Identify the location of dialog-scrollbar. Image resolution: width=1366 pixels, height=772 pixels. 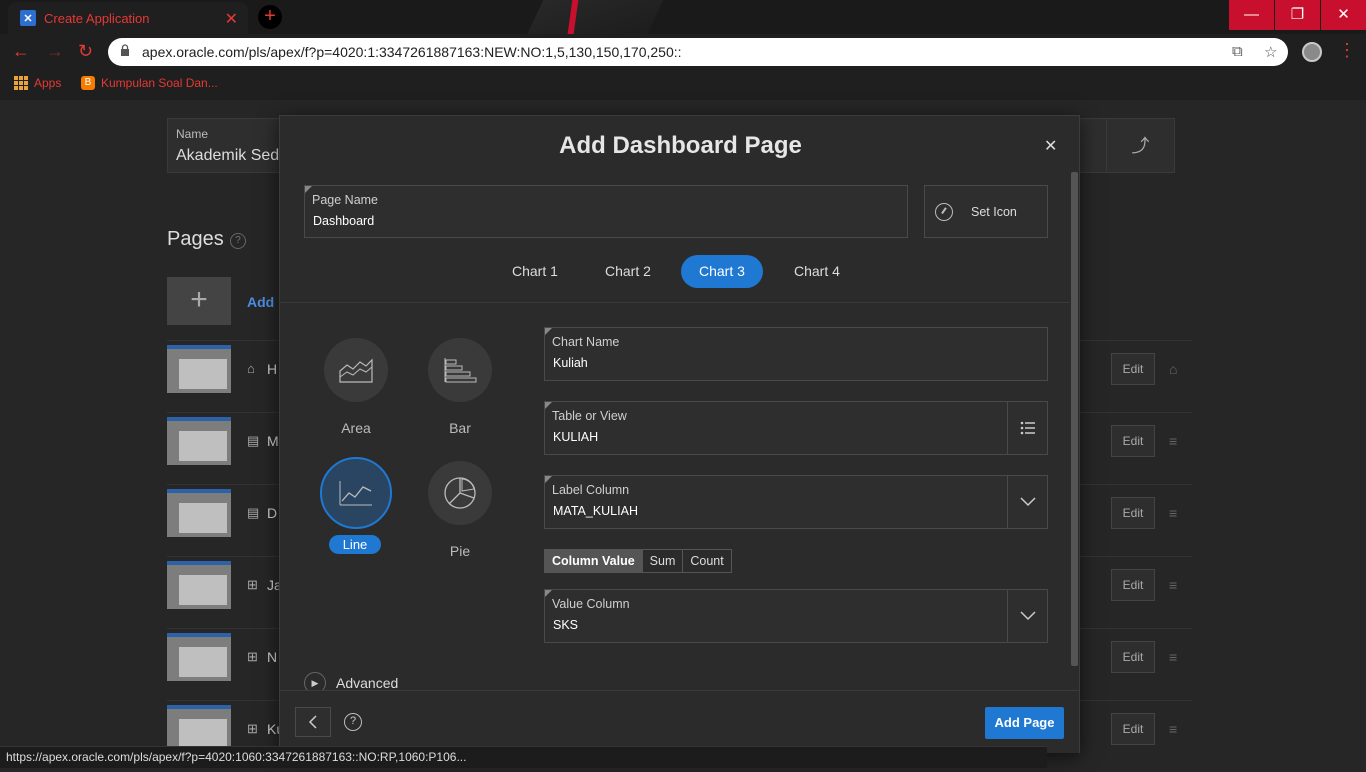
(1074, 419).